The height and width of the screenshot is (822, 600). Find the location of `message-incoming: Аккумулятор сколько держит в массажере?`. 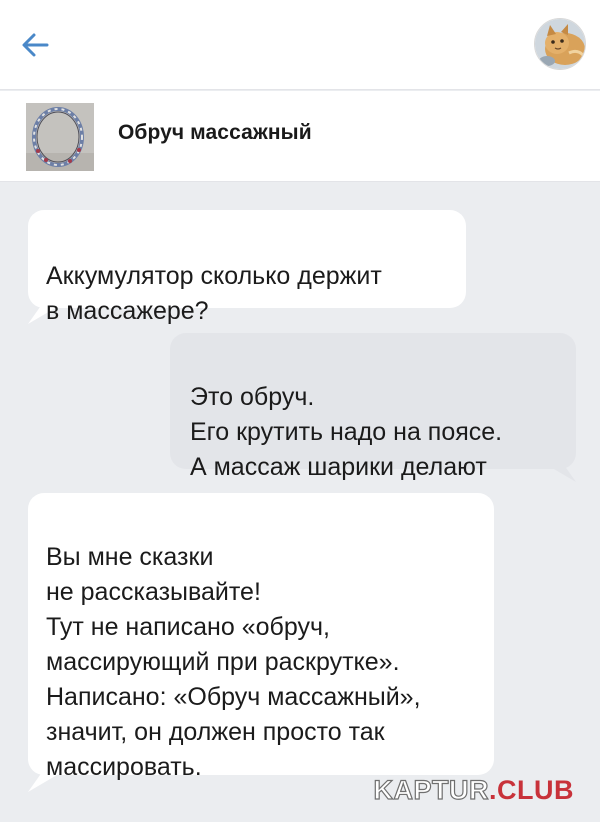

message-incoming: Аккумулятор сколько держит в массажере? is located at coordinates (247, 267).